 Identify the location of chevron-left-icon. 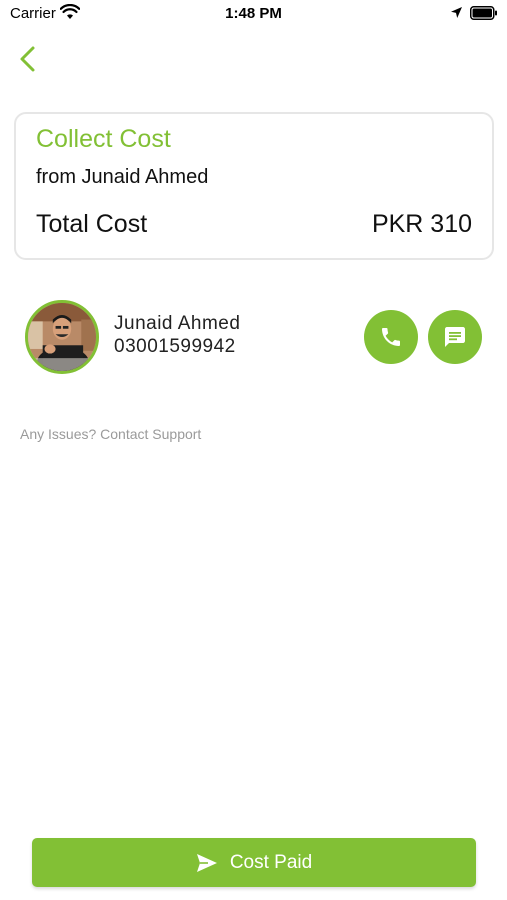
(27, 59).